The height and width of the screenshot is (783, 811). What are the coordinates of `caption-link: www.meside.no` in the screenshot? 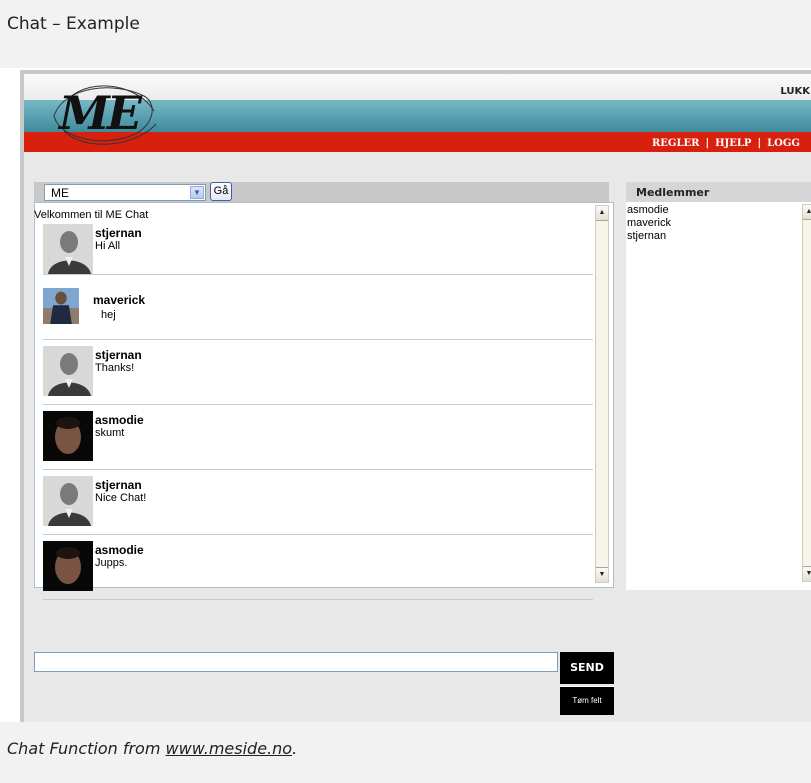 It's located at (229, 748).